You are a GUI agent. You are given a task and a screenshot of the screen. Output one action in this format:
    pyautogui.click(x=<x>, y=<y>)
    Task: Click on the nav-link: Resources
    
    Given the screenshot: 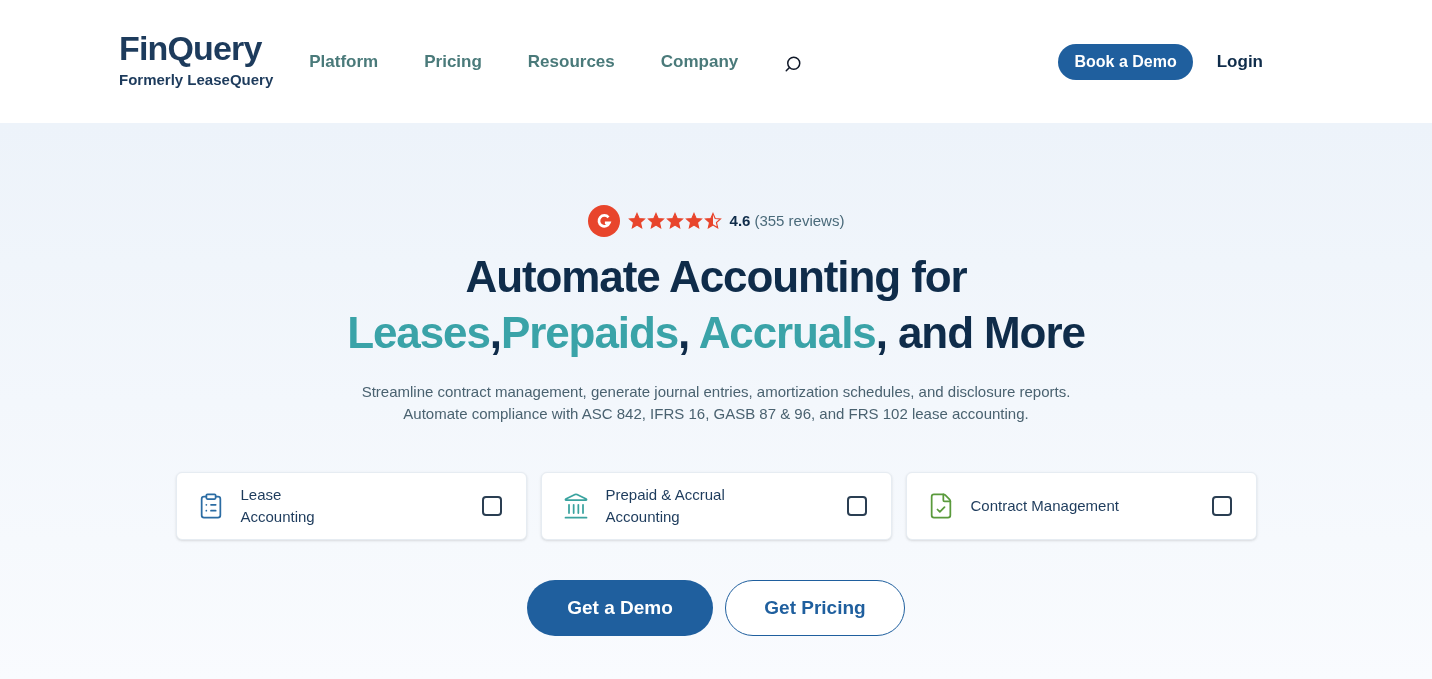 What is the action you would take?
    pyautogui.click(x=571, y=61)
    